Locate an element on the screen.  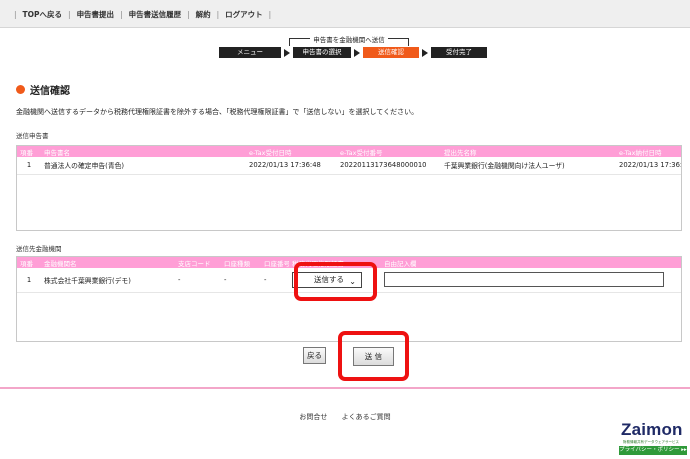
step-complete: 受付完了 is located at coordinates (459, 52).